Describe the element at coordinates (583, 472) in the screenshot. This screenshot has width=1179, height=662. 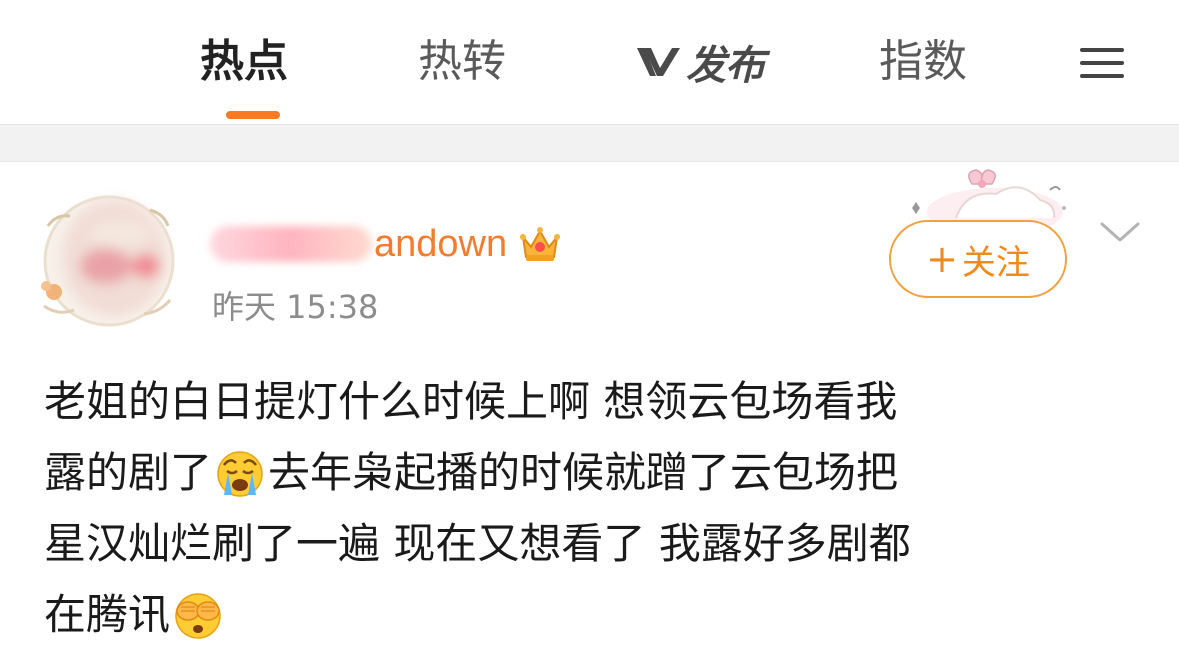
I see `post-text-segment: 去年枭起播的时候就蹭了云包场把` at that location.